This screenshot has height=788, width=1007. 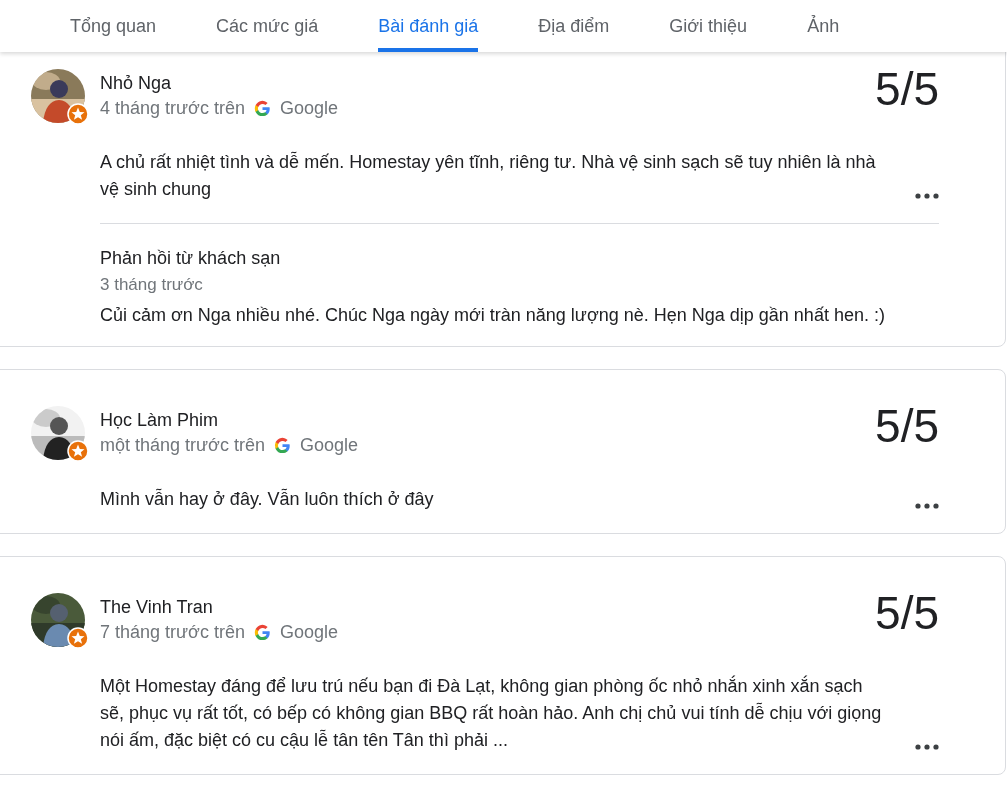 I want to click on tab: Bài đánh giá, so click(x=428, y=26).